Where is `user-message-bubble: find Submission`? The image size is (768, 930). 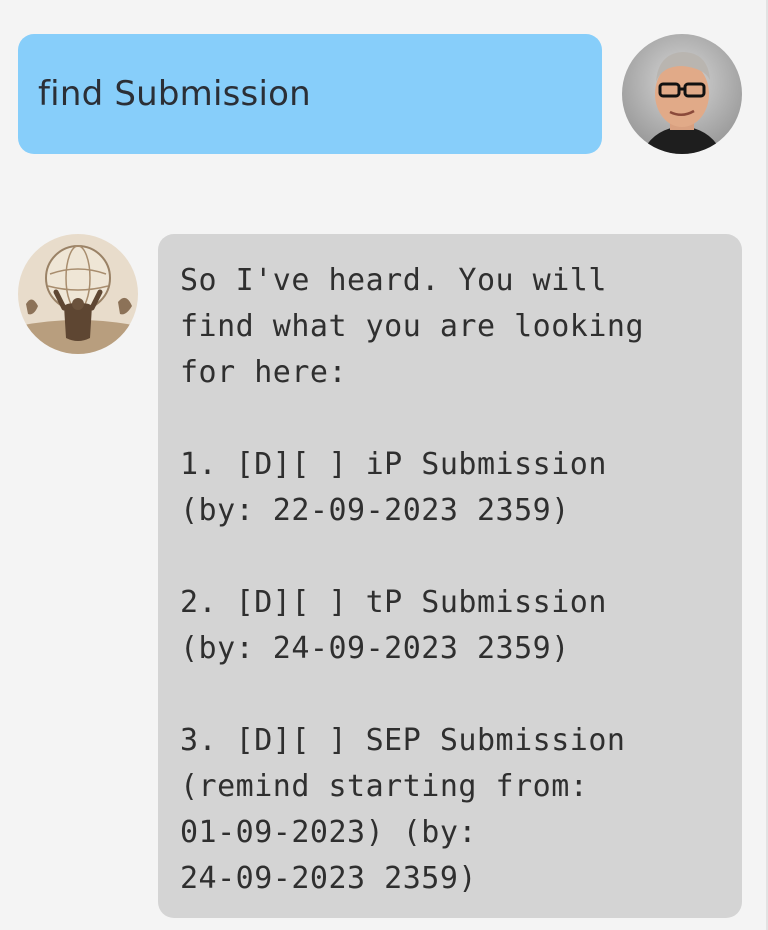 user-message-bubble: find Submission is located at coordinates (310, 94).